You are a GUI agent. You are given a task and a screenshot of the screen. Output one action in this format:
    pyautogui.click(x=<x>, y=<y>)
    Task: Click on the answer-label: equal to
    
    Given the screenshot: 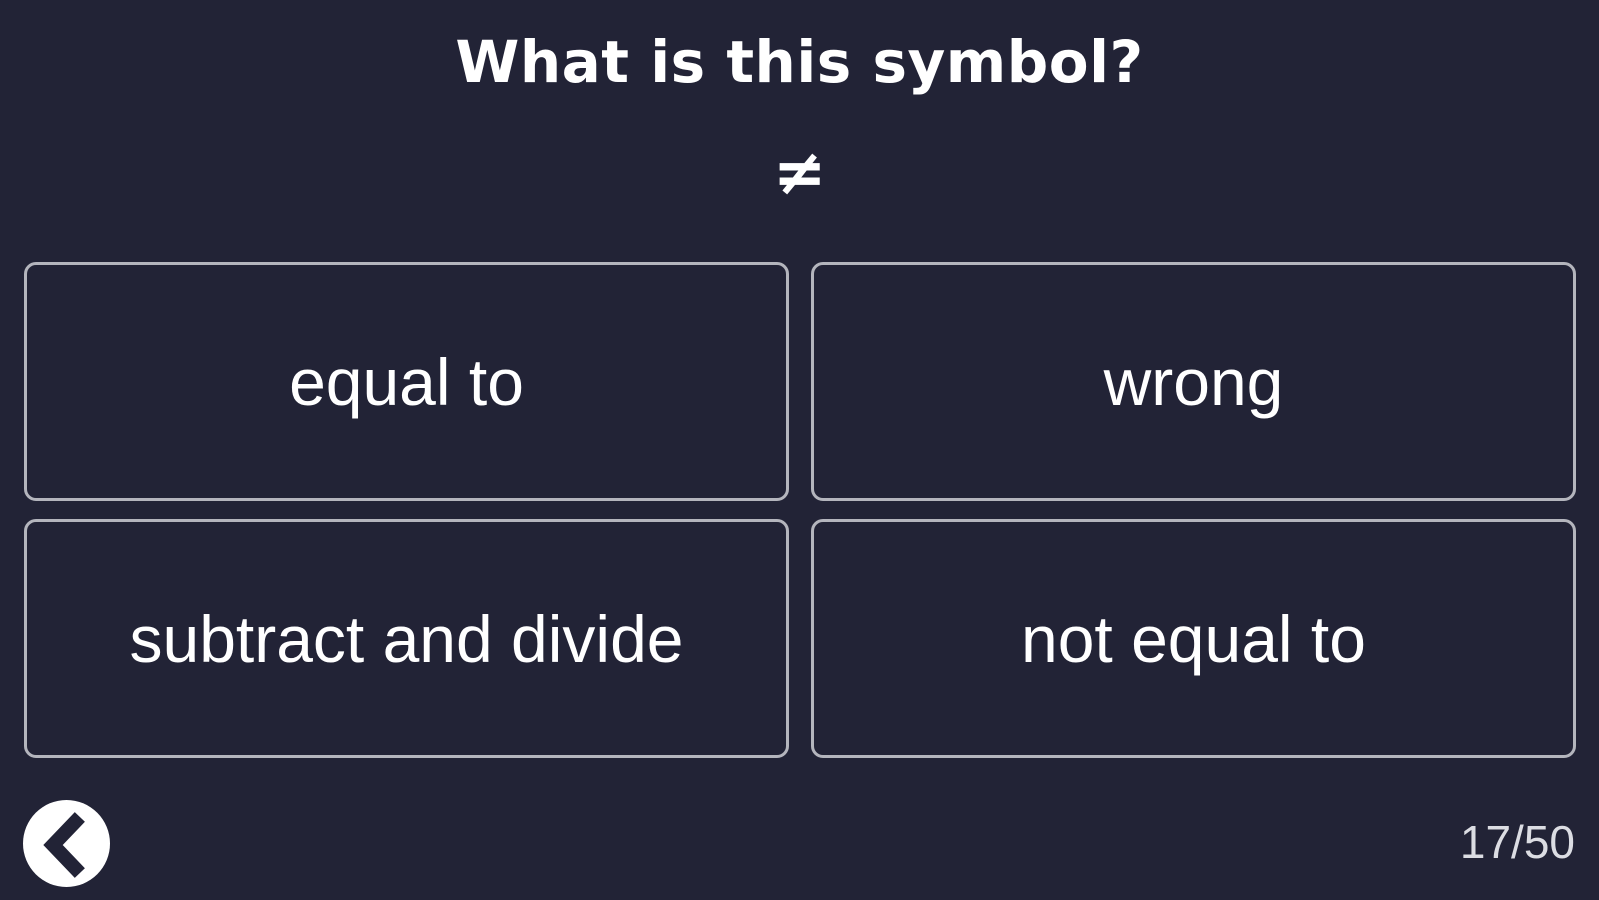 What is the action you would take?
    pyautogui.click(x=406, y=381)
    